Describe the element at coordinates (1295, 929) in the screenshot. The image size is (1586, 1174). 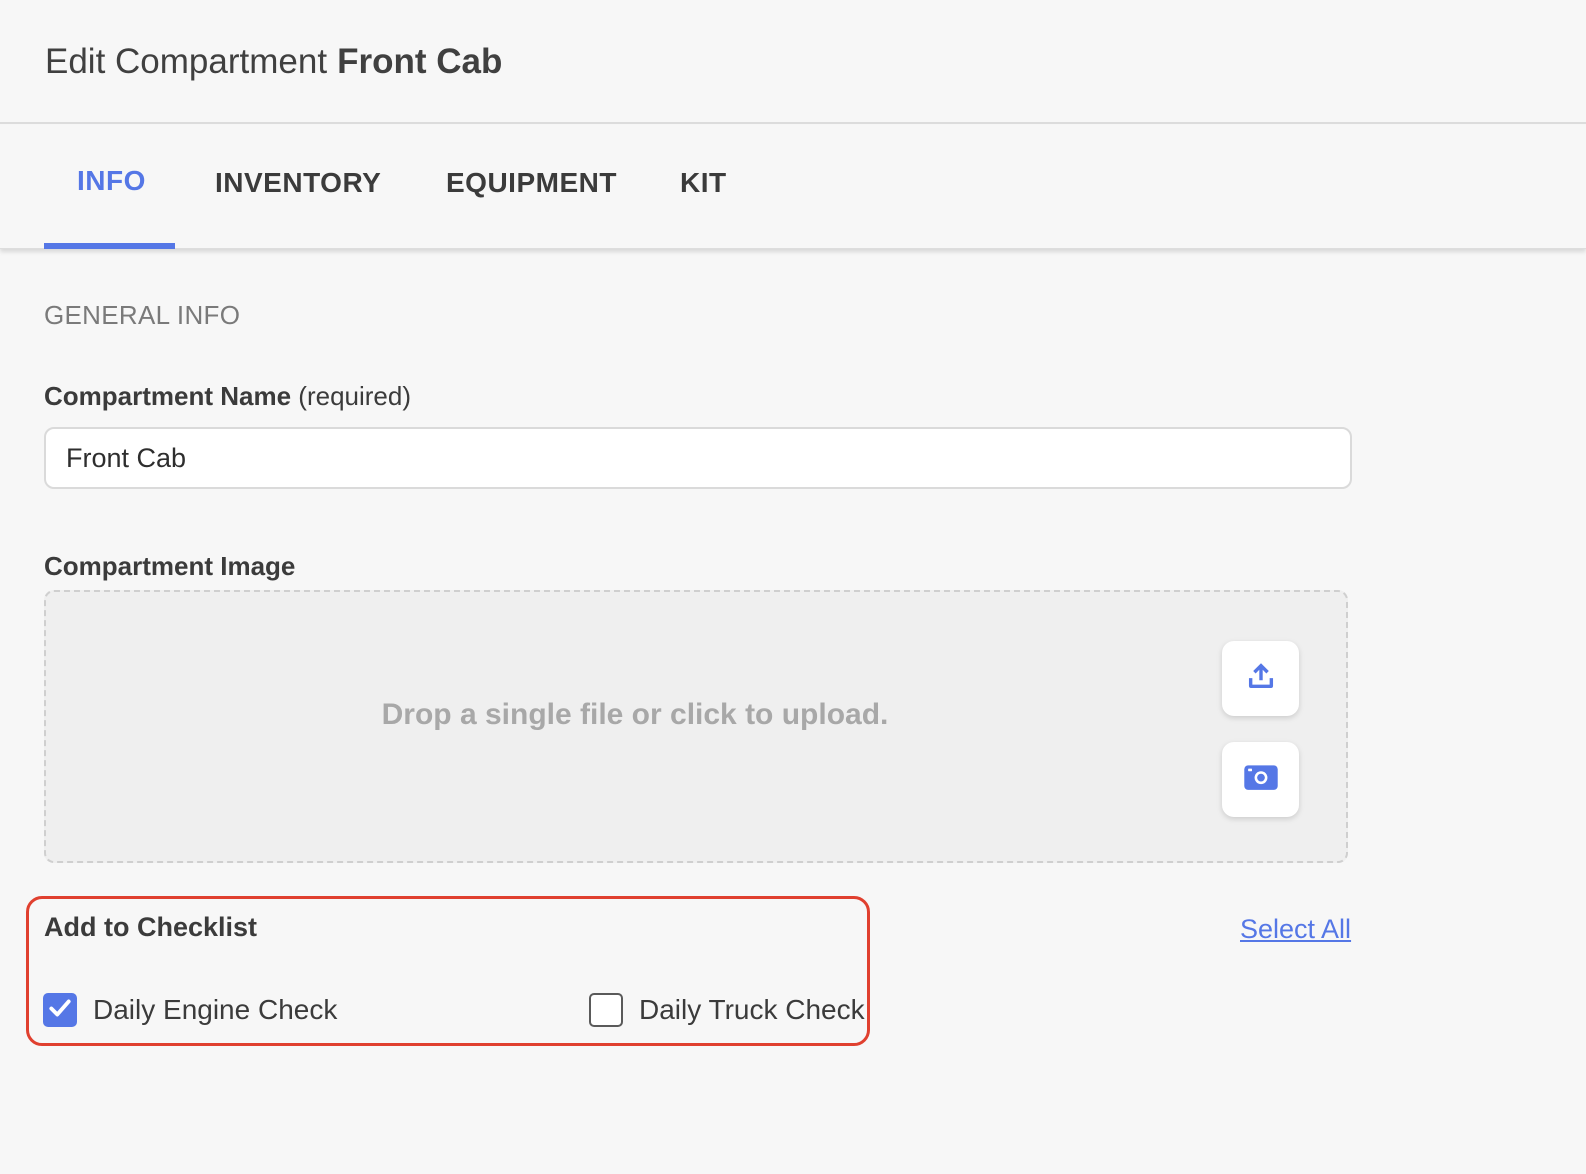
I see `select-all-link: Select All` at that location.